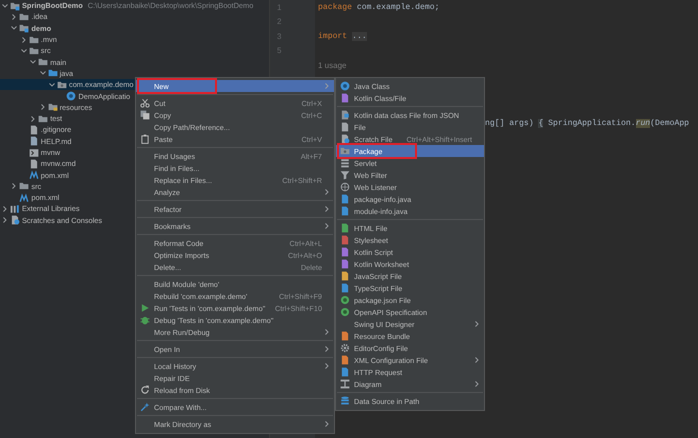 Image resolution: width=698 pixels, height=438 pixels. I want to click on bug-icon, so click(145, 320).